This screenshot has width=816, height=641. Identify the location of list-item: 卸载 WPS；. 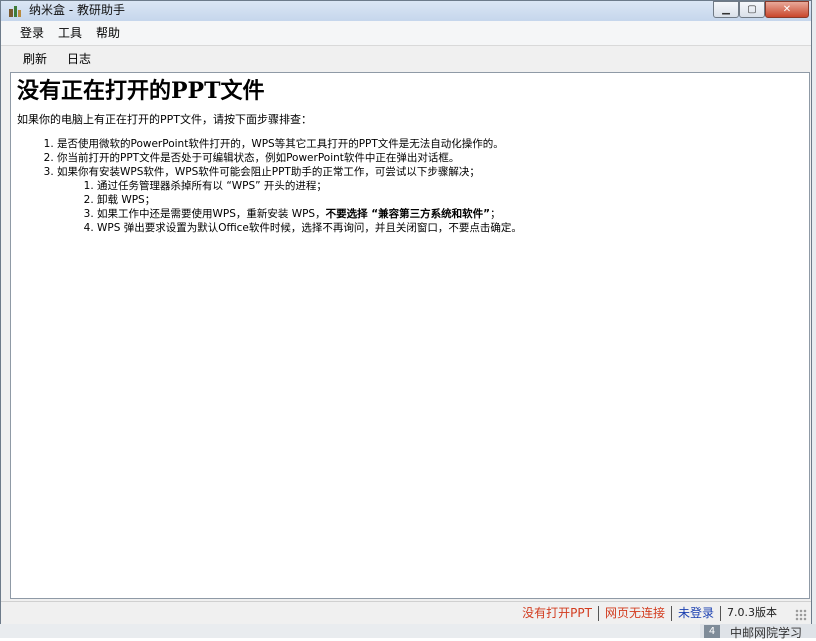
(453, 200).